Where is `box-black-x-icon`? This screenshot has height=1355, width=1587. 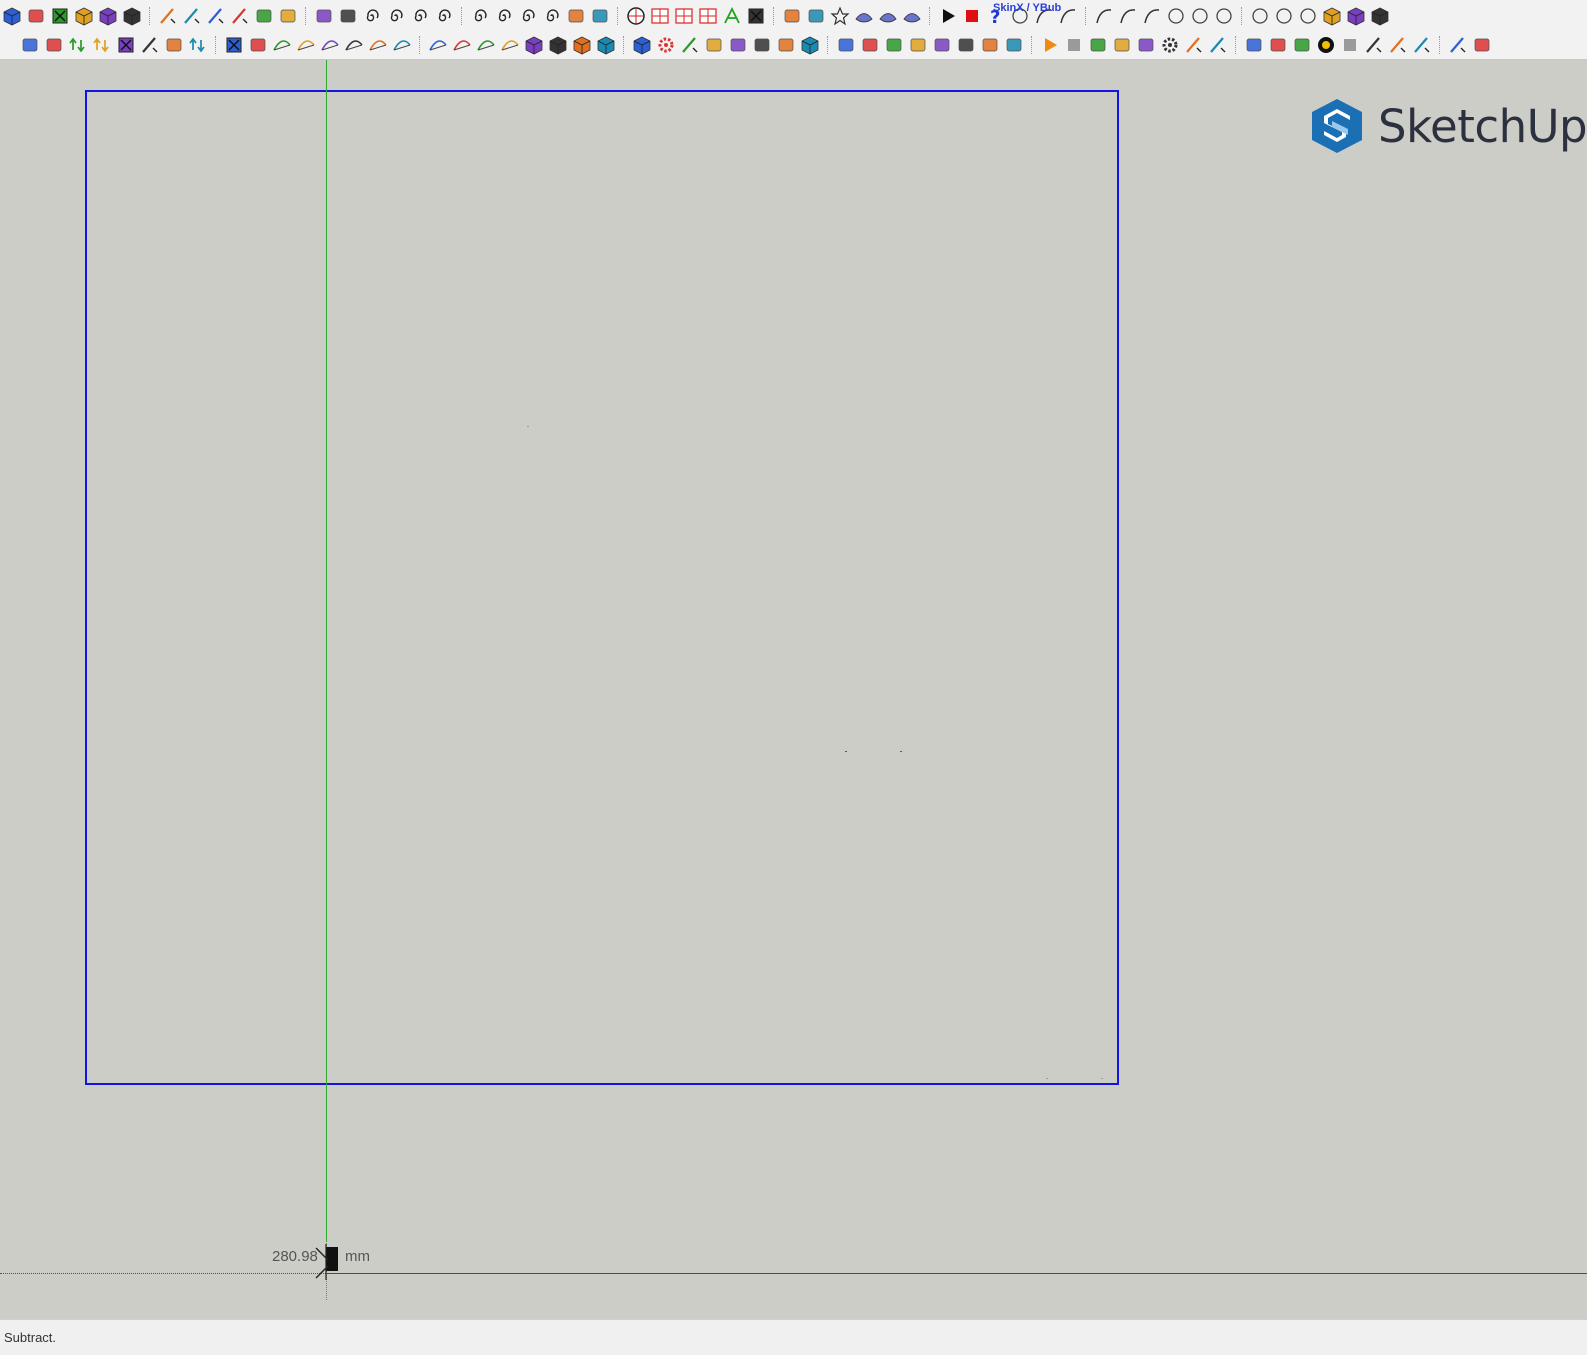
box-black-x-icon is located at coordinates (1380, 16).